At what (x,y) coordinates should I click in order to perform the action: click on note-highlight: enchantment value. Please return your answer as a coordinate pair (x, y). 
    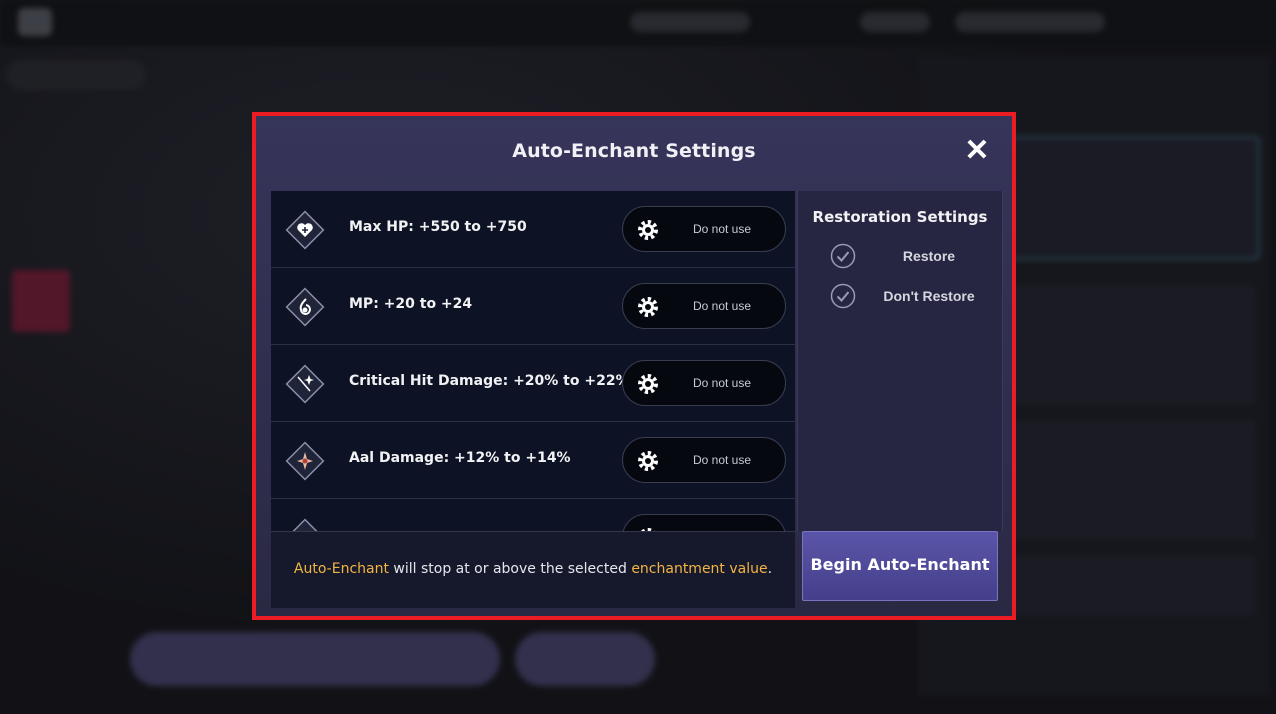
    Looking at the image, I should click on (699, 569).